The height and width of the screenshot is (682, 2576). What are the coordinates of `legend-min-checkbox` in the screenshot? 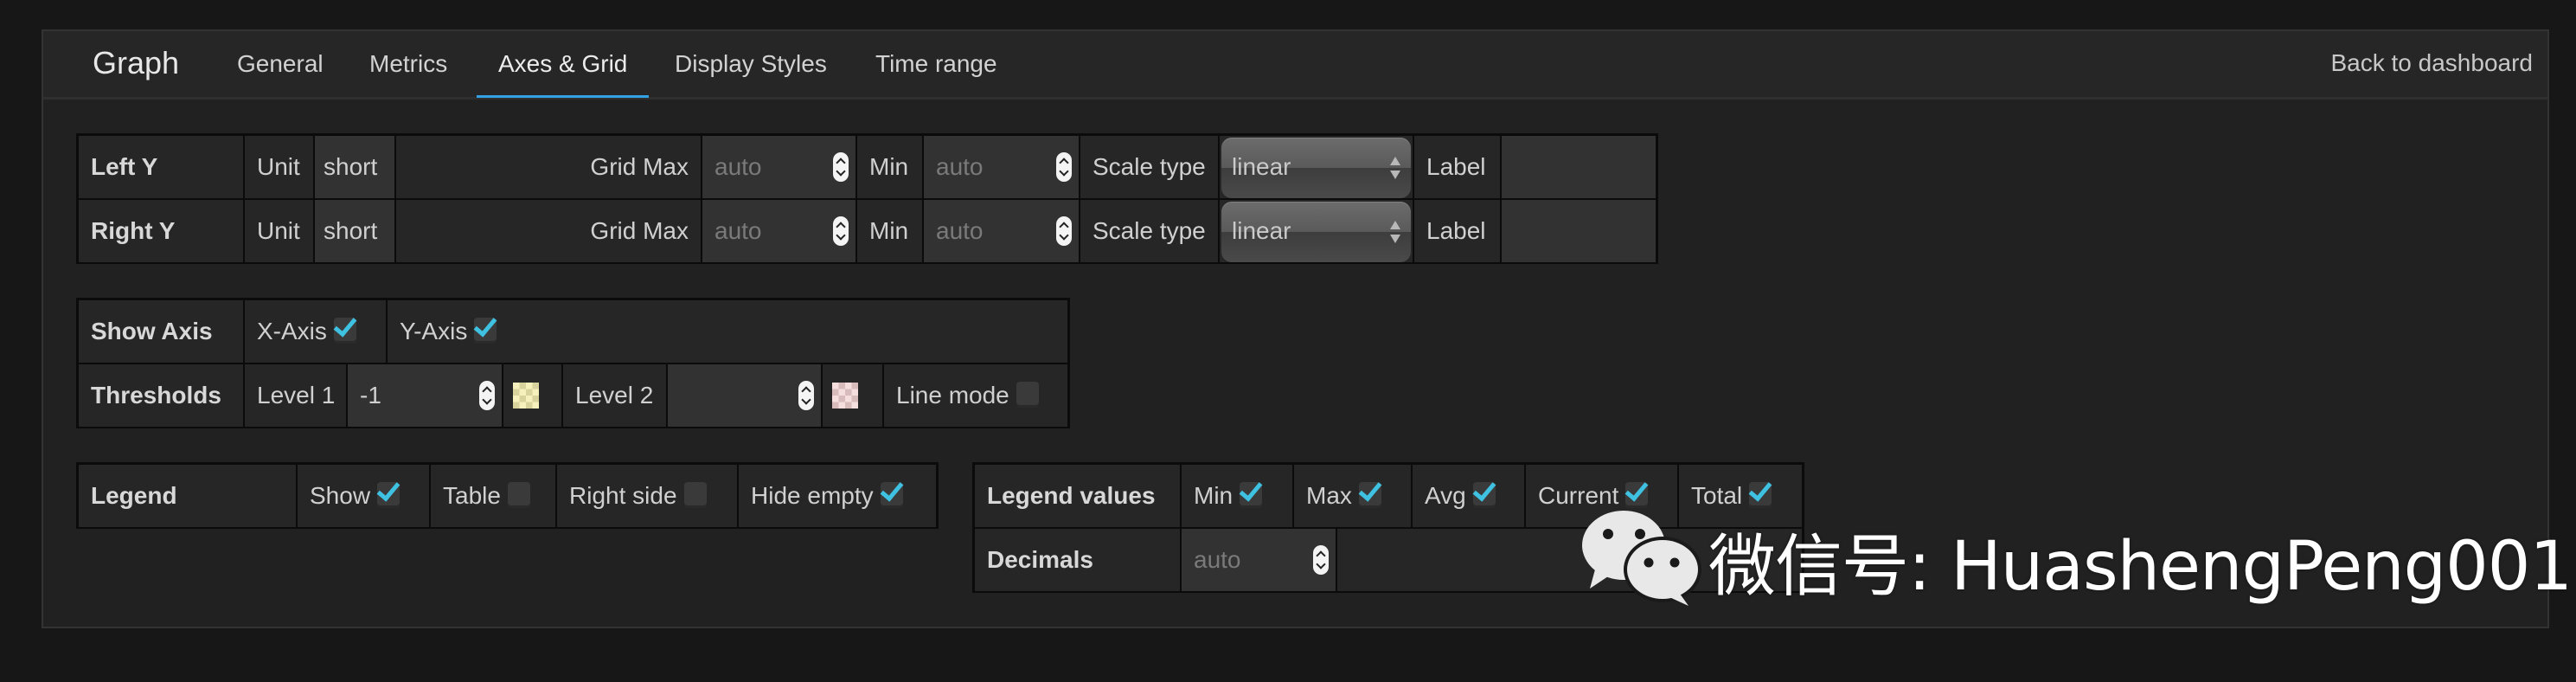 It's located at (1251, 494).